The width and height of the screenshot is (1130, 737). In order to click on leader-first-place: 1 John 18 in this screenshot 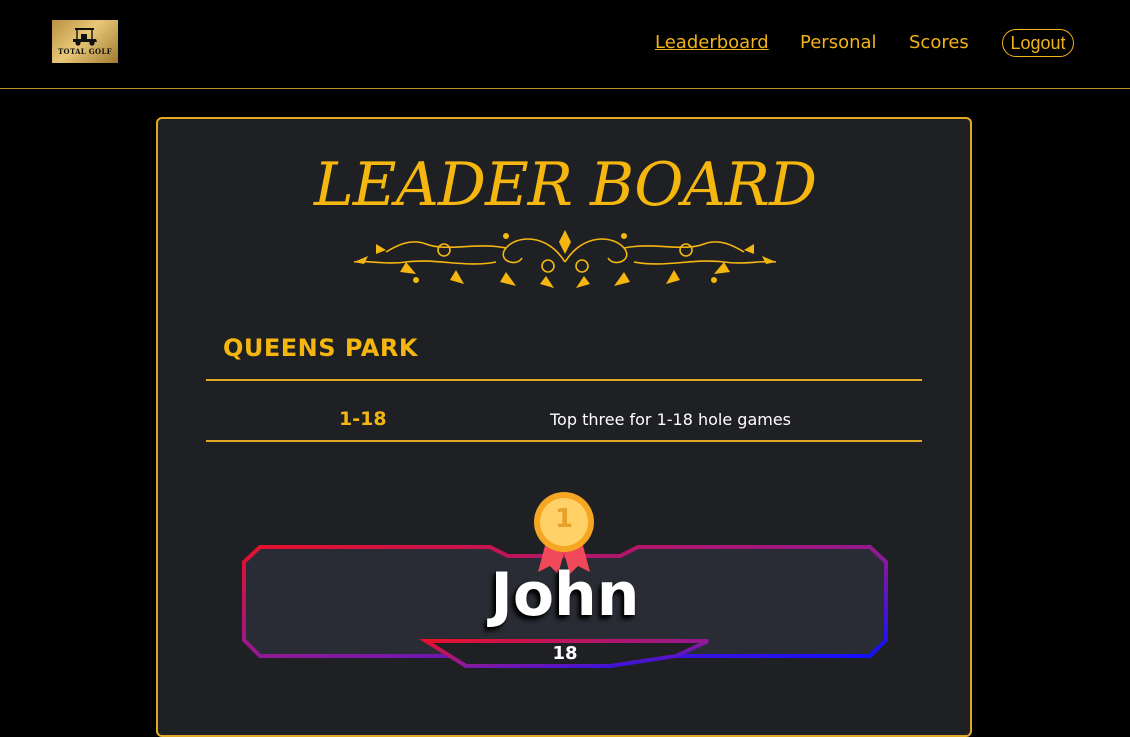, I will do `click(565, 580)`.